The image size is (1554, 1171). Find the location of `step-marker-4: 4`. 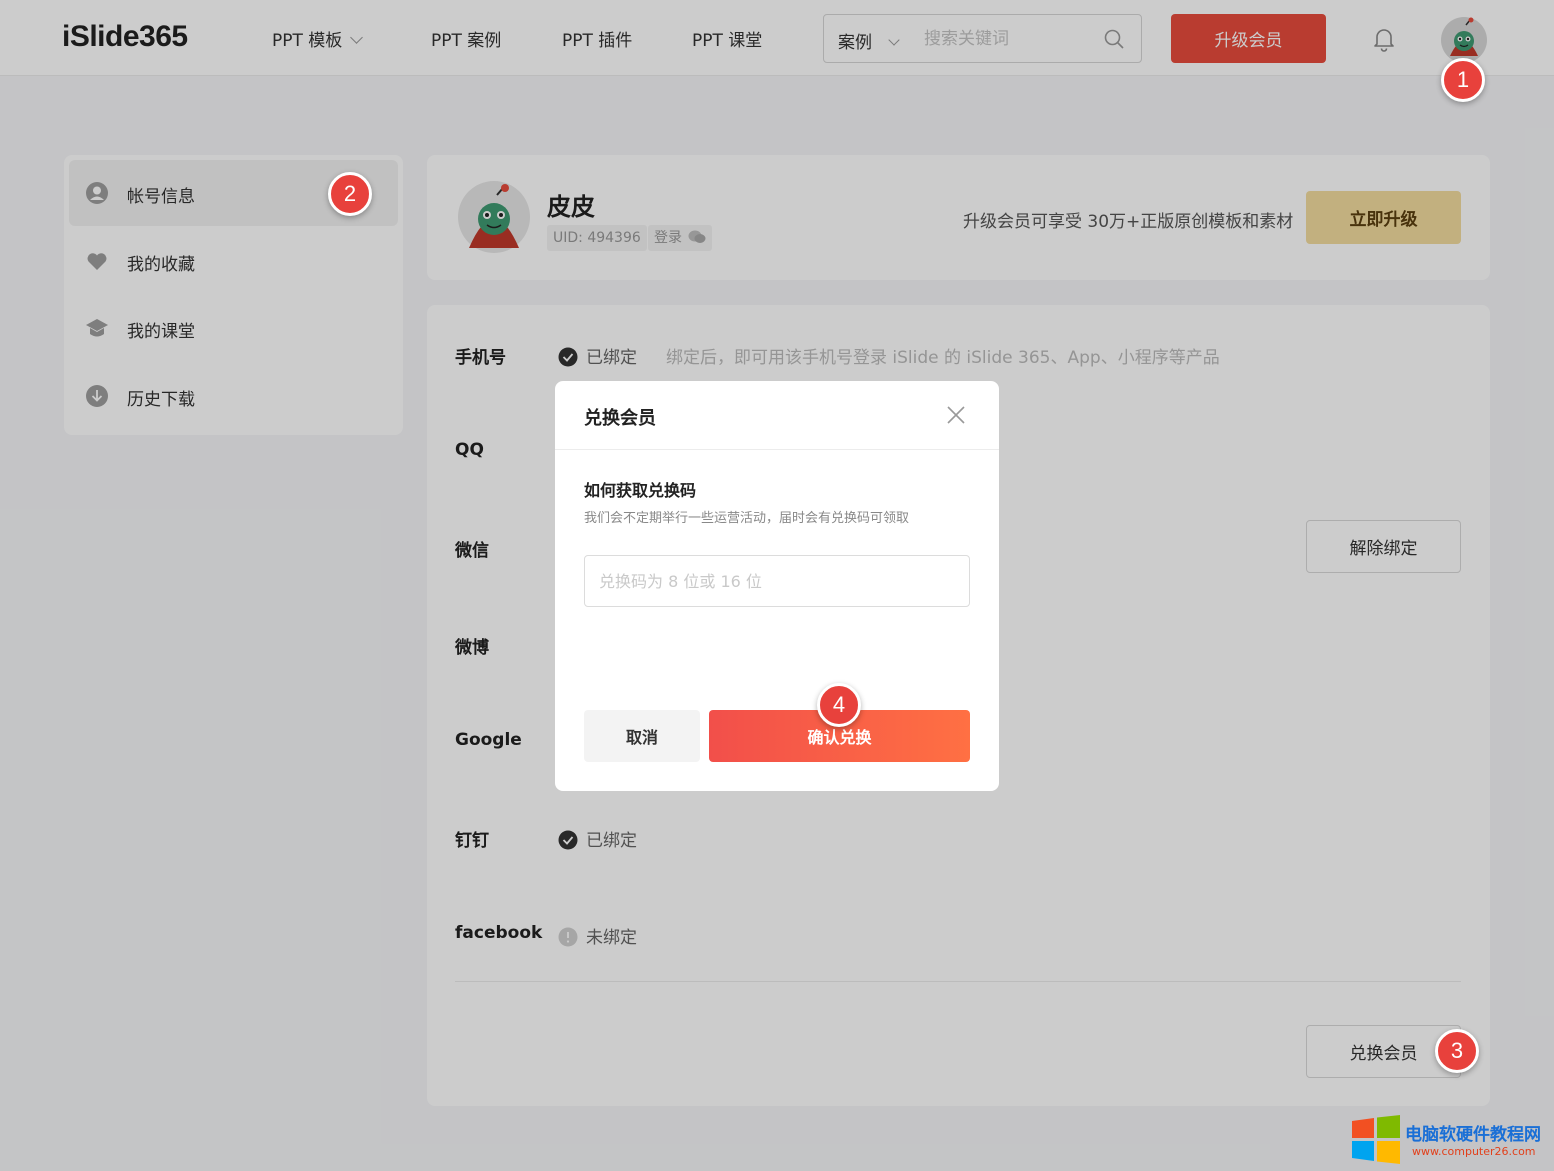

step-marker-4: 4 is located at coordinates (839, 705).